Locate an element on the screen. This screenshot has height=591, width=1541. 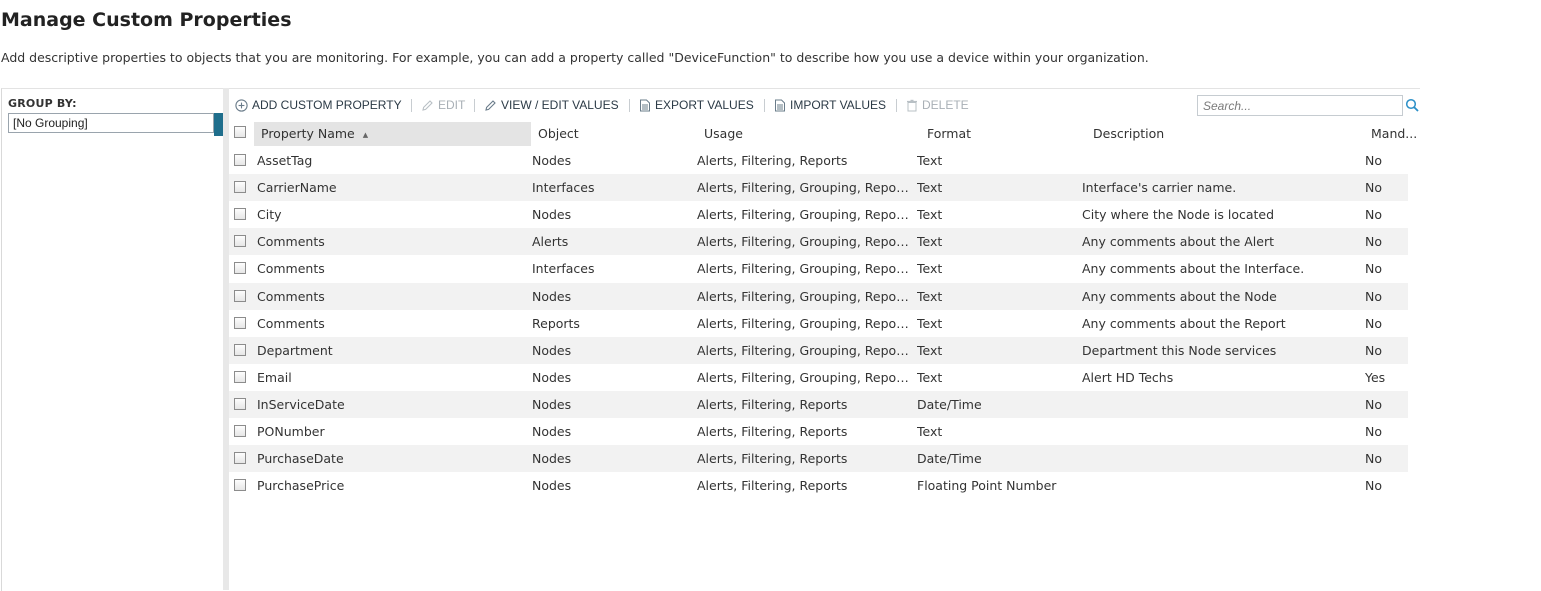
cell-format: Date/Time is located at coordinates (949, 459).